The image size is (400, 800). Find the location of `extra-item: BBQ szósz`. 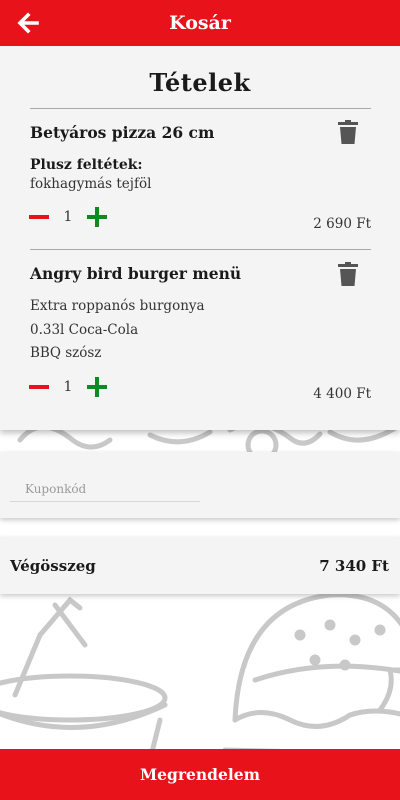

extra-item: BBQ szósz is located at coordinates (66, 353).